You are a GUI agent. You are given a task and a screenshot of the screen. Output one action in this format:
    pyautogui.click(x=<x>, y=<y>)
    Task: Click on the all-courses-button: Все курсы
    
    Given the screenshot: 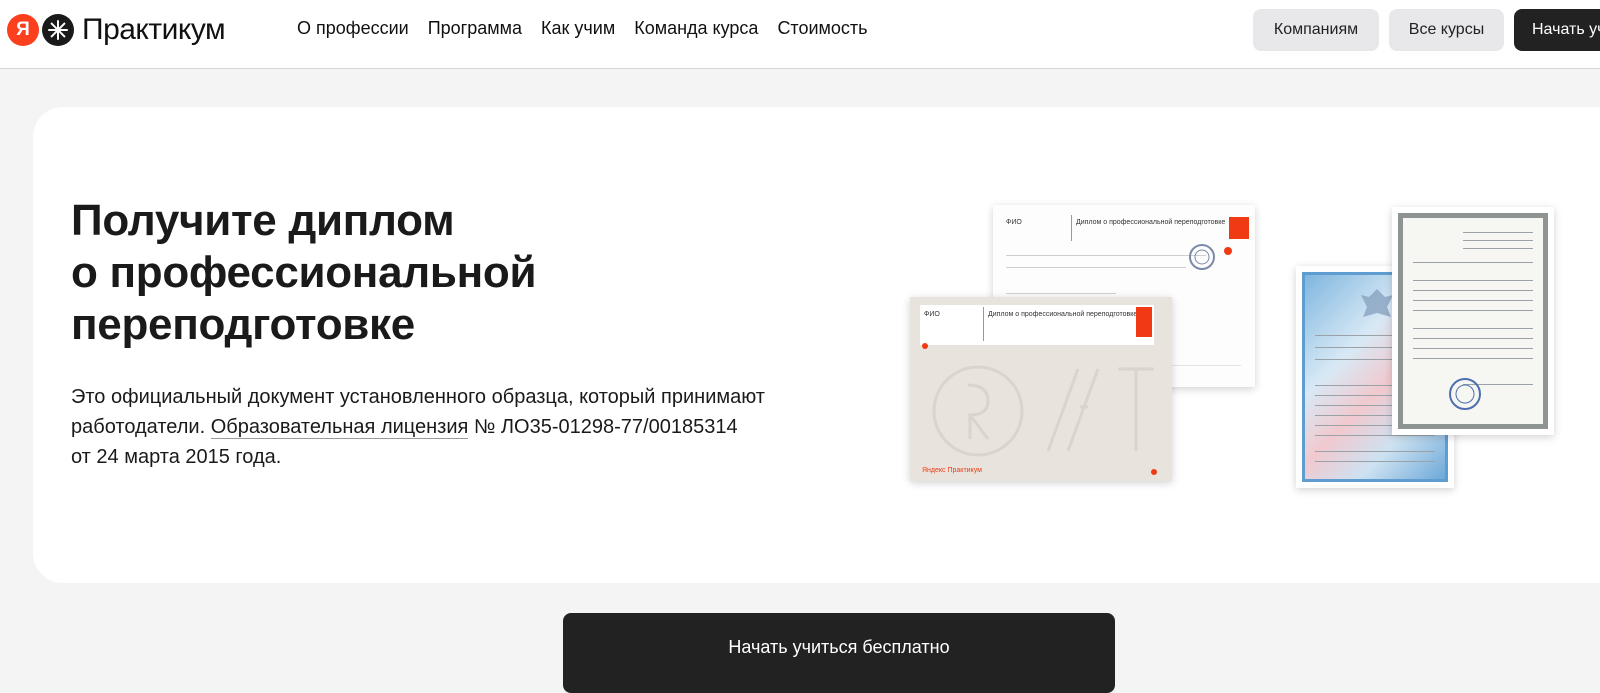 What is the action you would take?
    pyautogui.click(x=1446, y=30)
    